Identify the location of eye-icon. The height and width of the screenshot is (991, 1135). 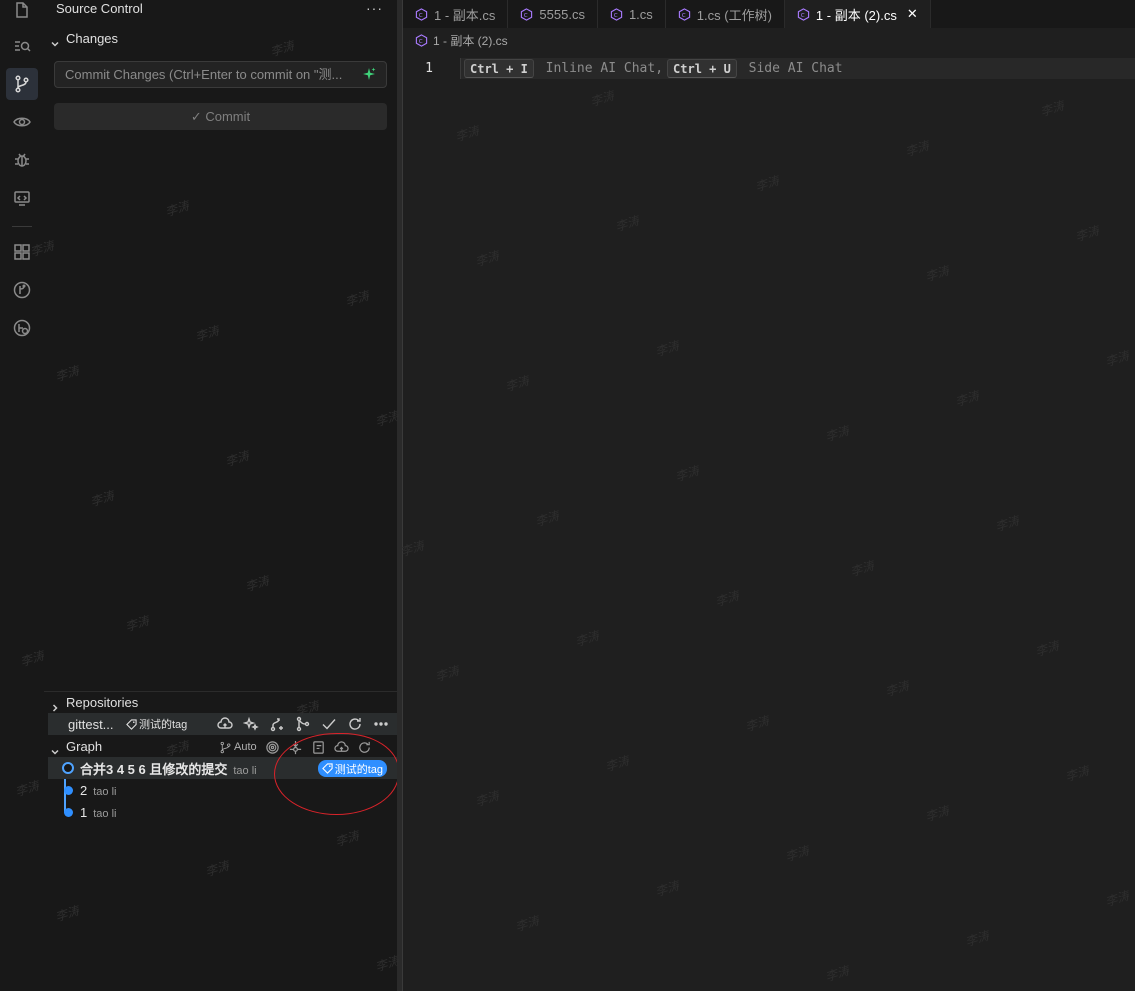
(22, 122).